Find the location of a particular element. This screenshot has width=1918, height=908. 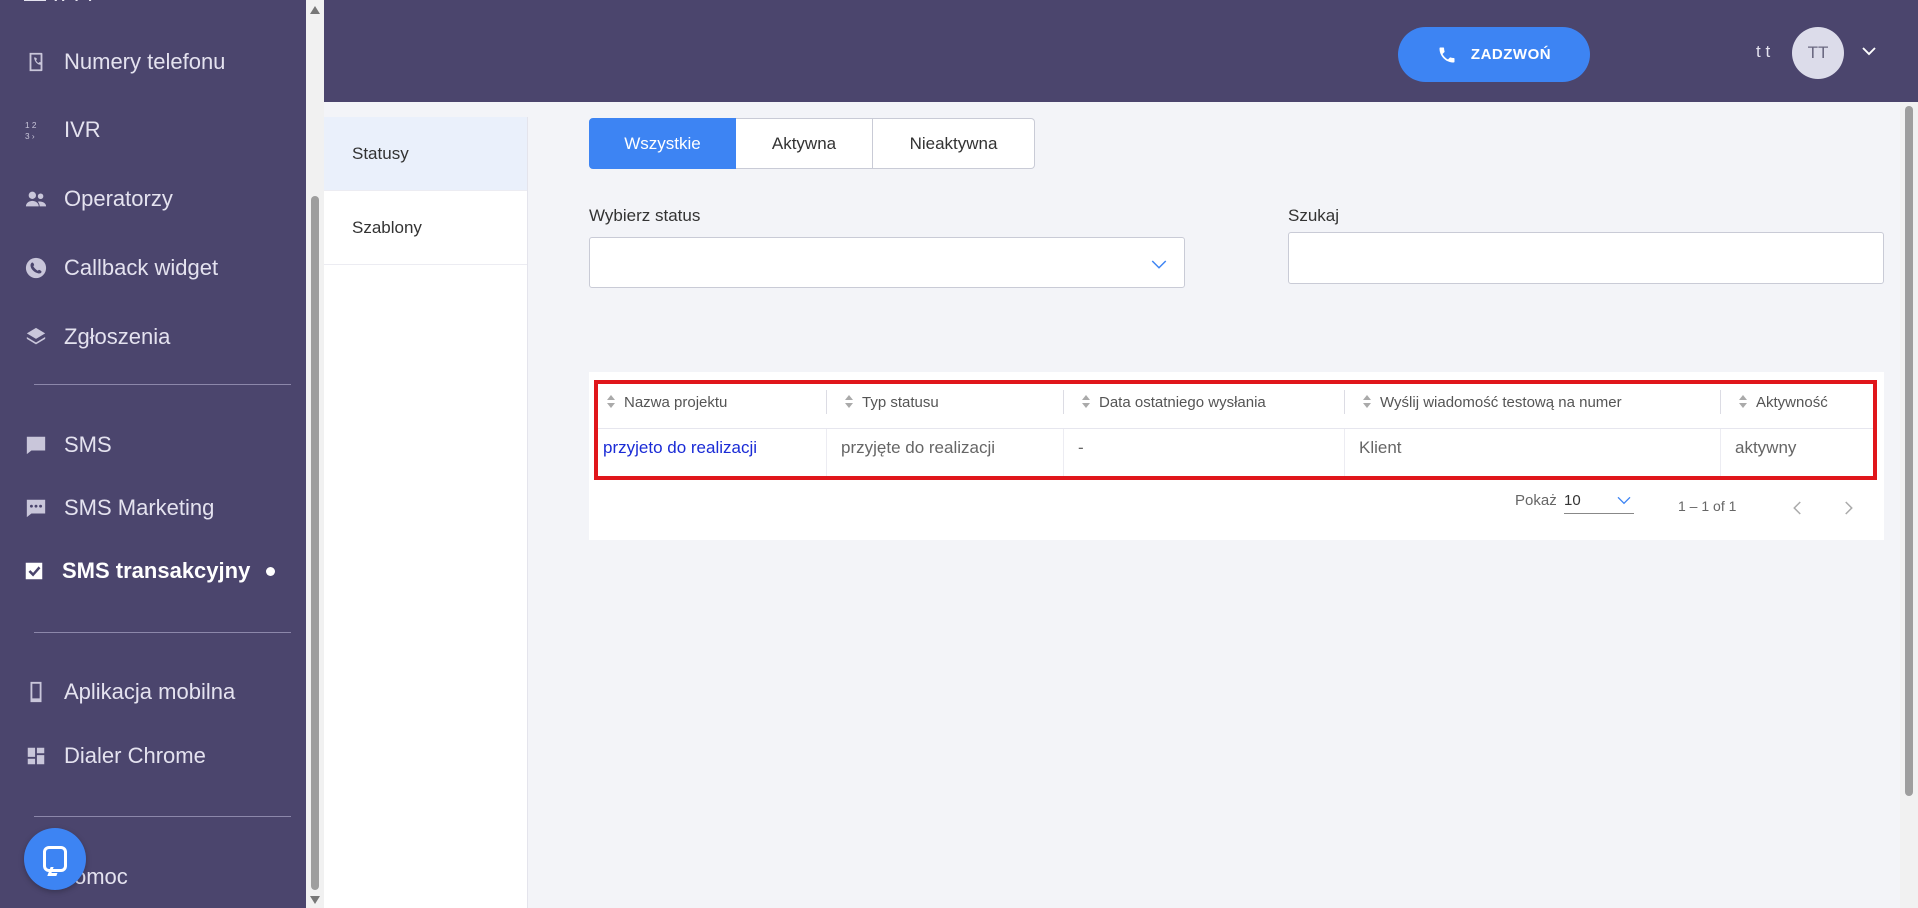

column-header-project-name: Nazwa projektu is located at coordinates (666, 402).